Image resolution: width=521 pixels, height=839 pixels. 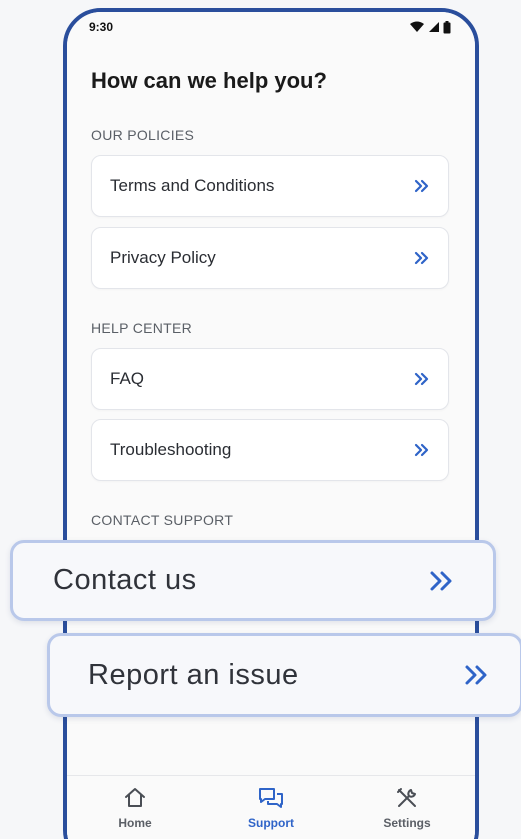 What do you see at coordinates (271, 798) in the screenshot?
I see `chat-icon` at bounding box center [271, 798].